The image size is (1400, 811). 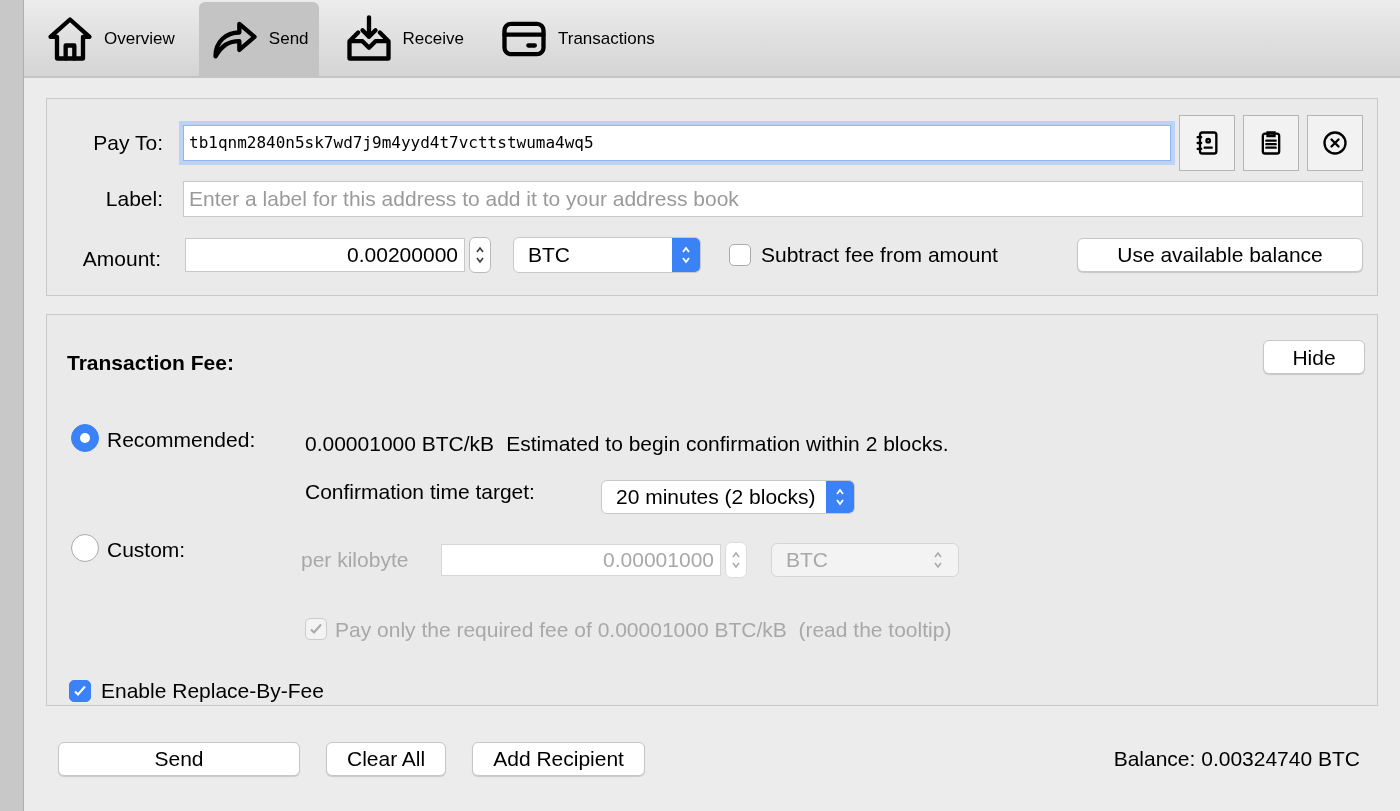 What do you see at coordinates (1314, 357) in the screenshot?
I see `hide-button: Hide` at bounding box center [1314, 357].